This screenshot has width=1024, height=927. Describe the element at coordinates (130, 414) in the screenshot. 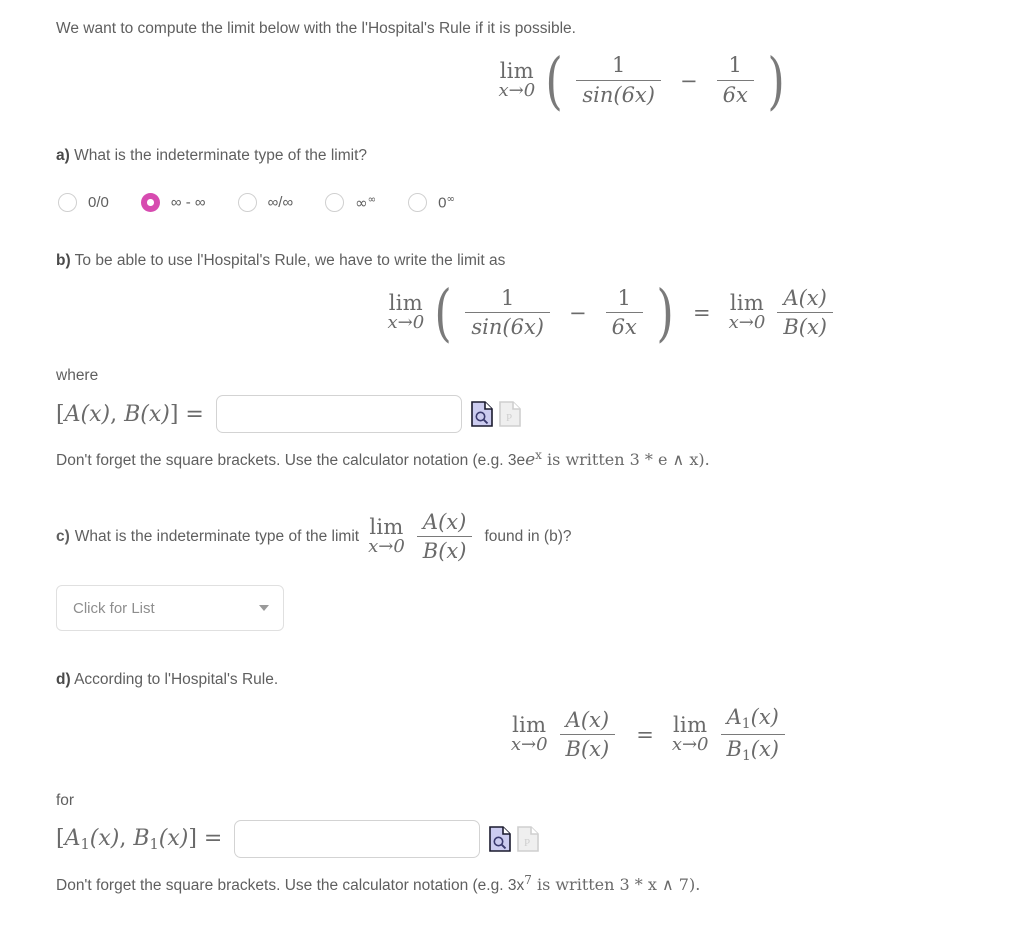

I see `part-b-answer-label: [A(x), B(x)] =` at that location.